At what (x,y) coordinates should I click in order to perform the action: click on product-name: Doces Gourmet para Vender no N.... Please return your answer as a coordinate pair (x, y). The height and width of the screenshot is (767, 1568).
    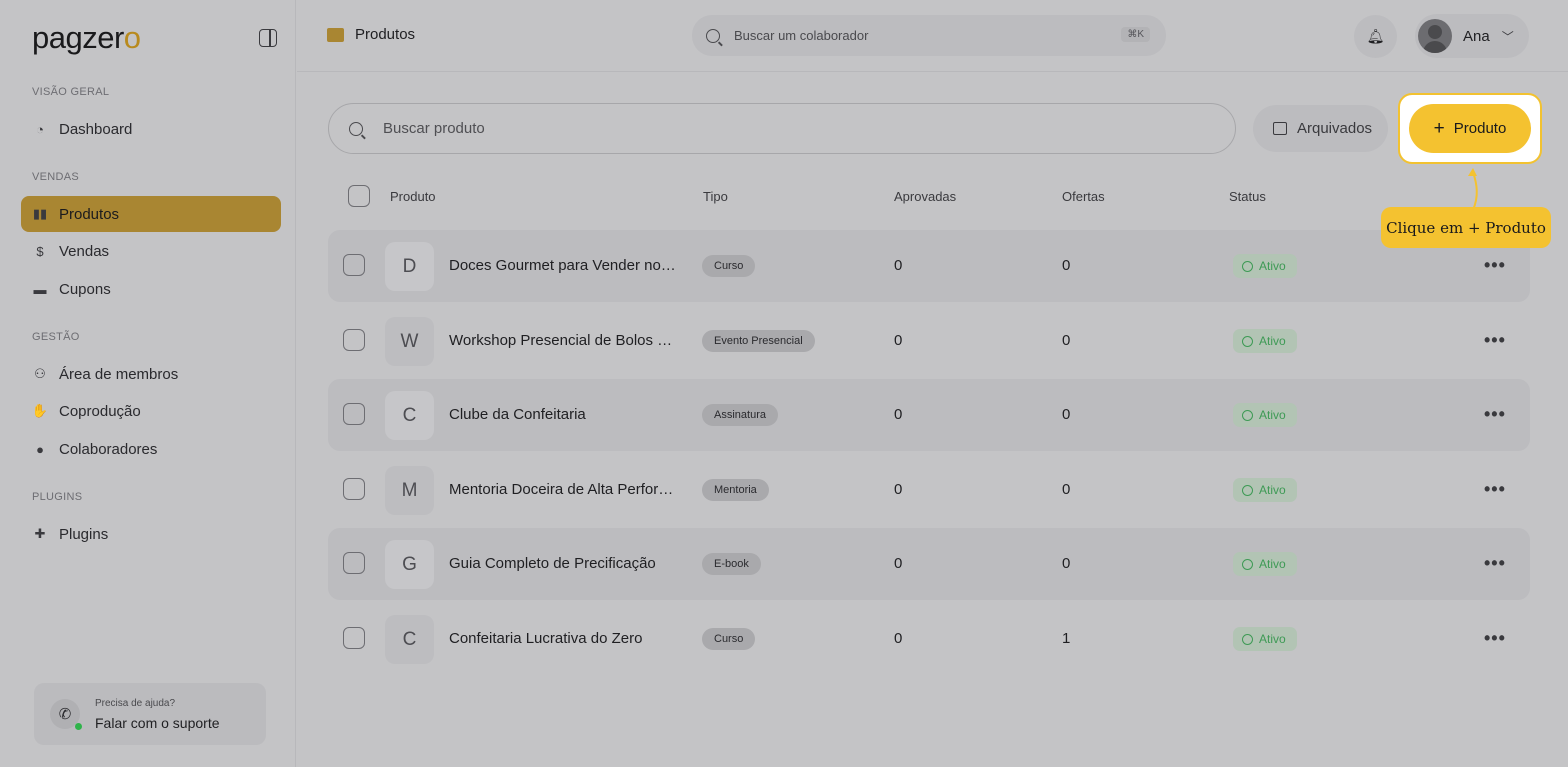
    Looking at the image, I should click on (564, 265).